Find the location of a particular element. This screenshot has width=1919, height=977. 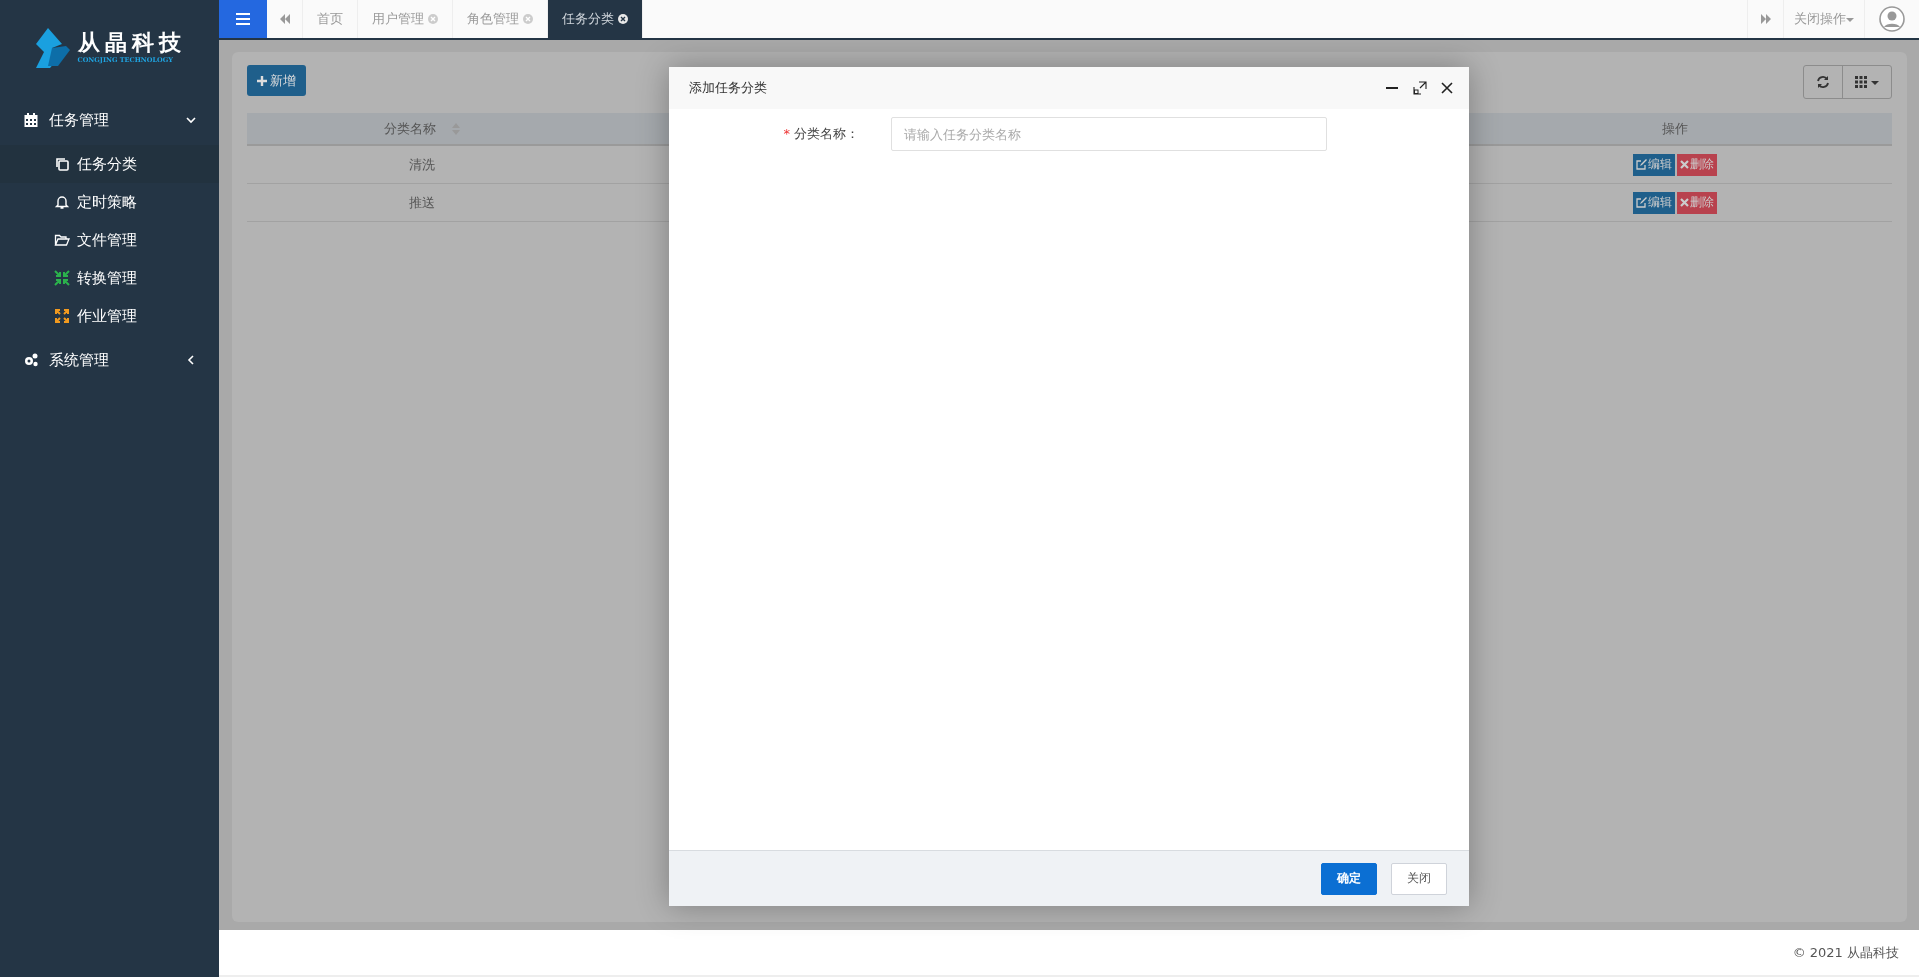

close-operations-dropdown: 关闭操作 is located at coordinates (1824, 19).